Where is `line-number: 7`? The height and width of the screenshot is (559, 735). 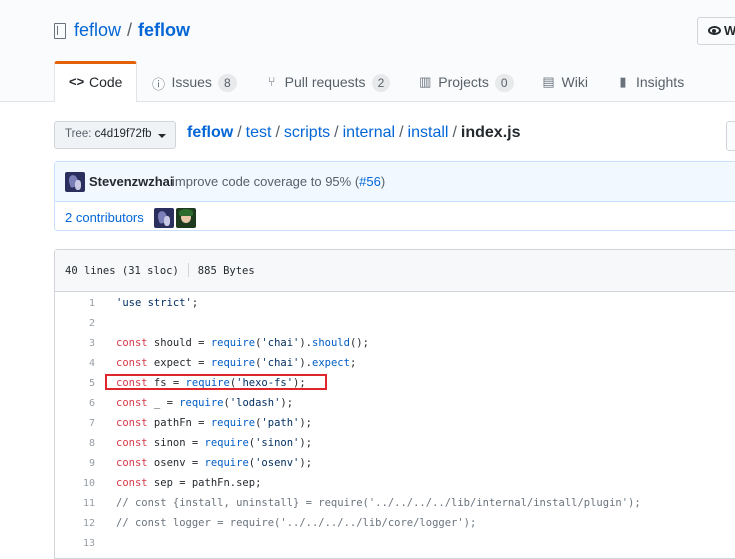
line-number: 7 is located at coordinates (75, 423).